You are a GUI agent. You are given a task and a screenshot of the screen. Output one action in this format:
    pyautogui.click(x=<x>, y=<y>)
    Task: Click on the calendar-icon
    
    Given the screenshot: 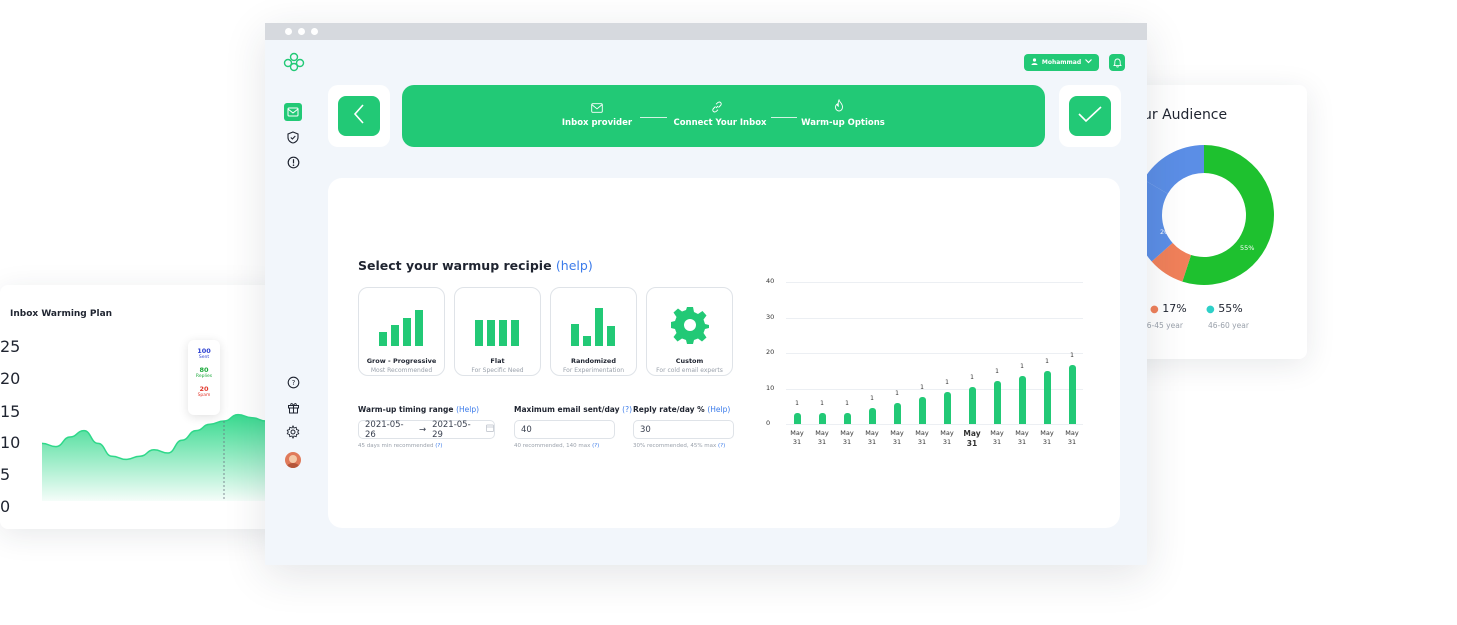 What is the action you would take?
    pyautogui.click(x=490, y=429)
    